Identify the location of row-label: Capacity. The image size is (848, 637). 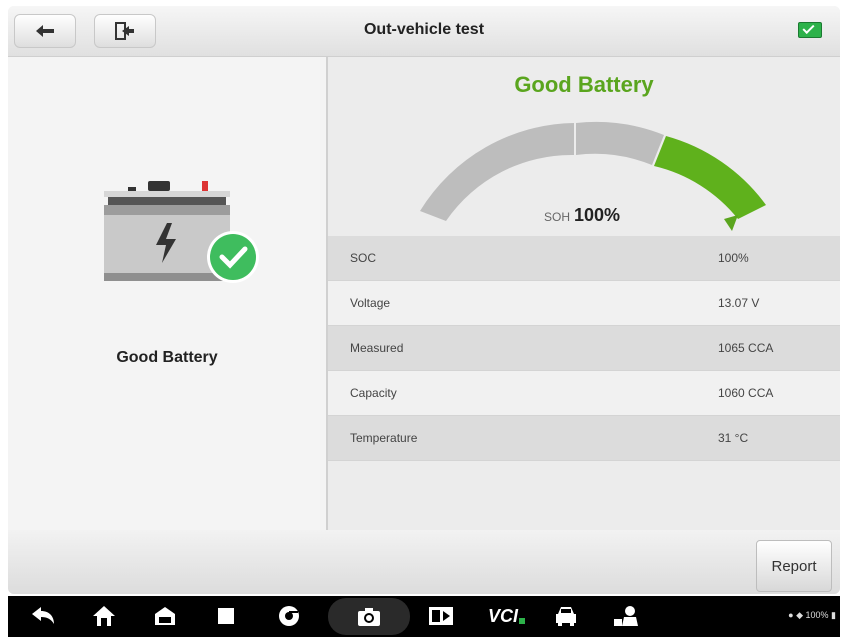
(373, 393).